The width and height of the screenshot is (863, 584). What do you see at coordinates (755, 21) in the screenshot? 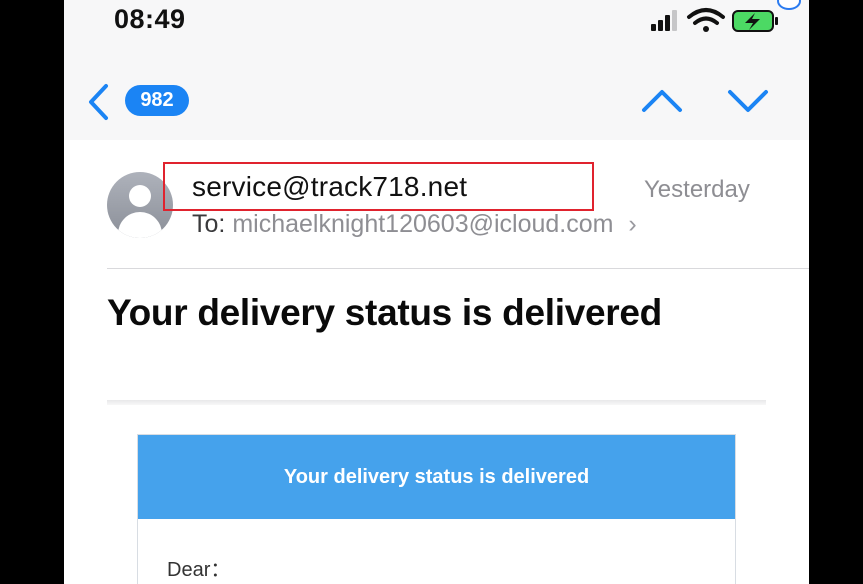
I see `battery-charging-icon` at bounding box center [755, 21].